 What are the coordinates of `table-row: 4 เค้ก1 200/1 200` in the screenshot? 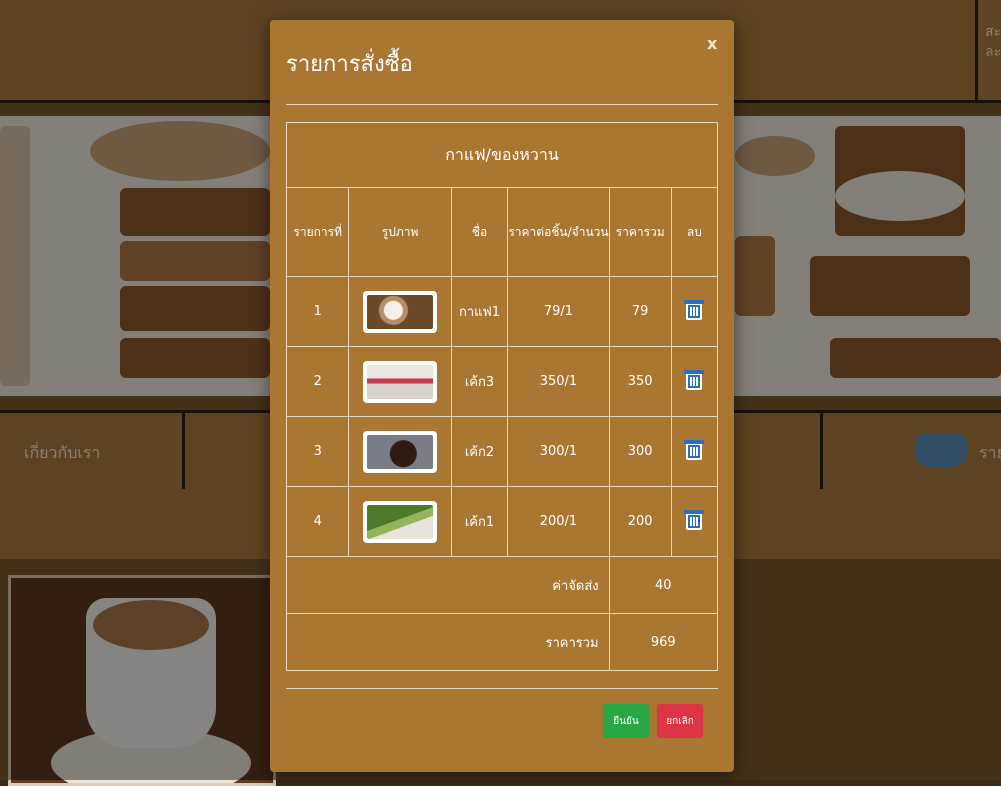 It's located at (502, 521).